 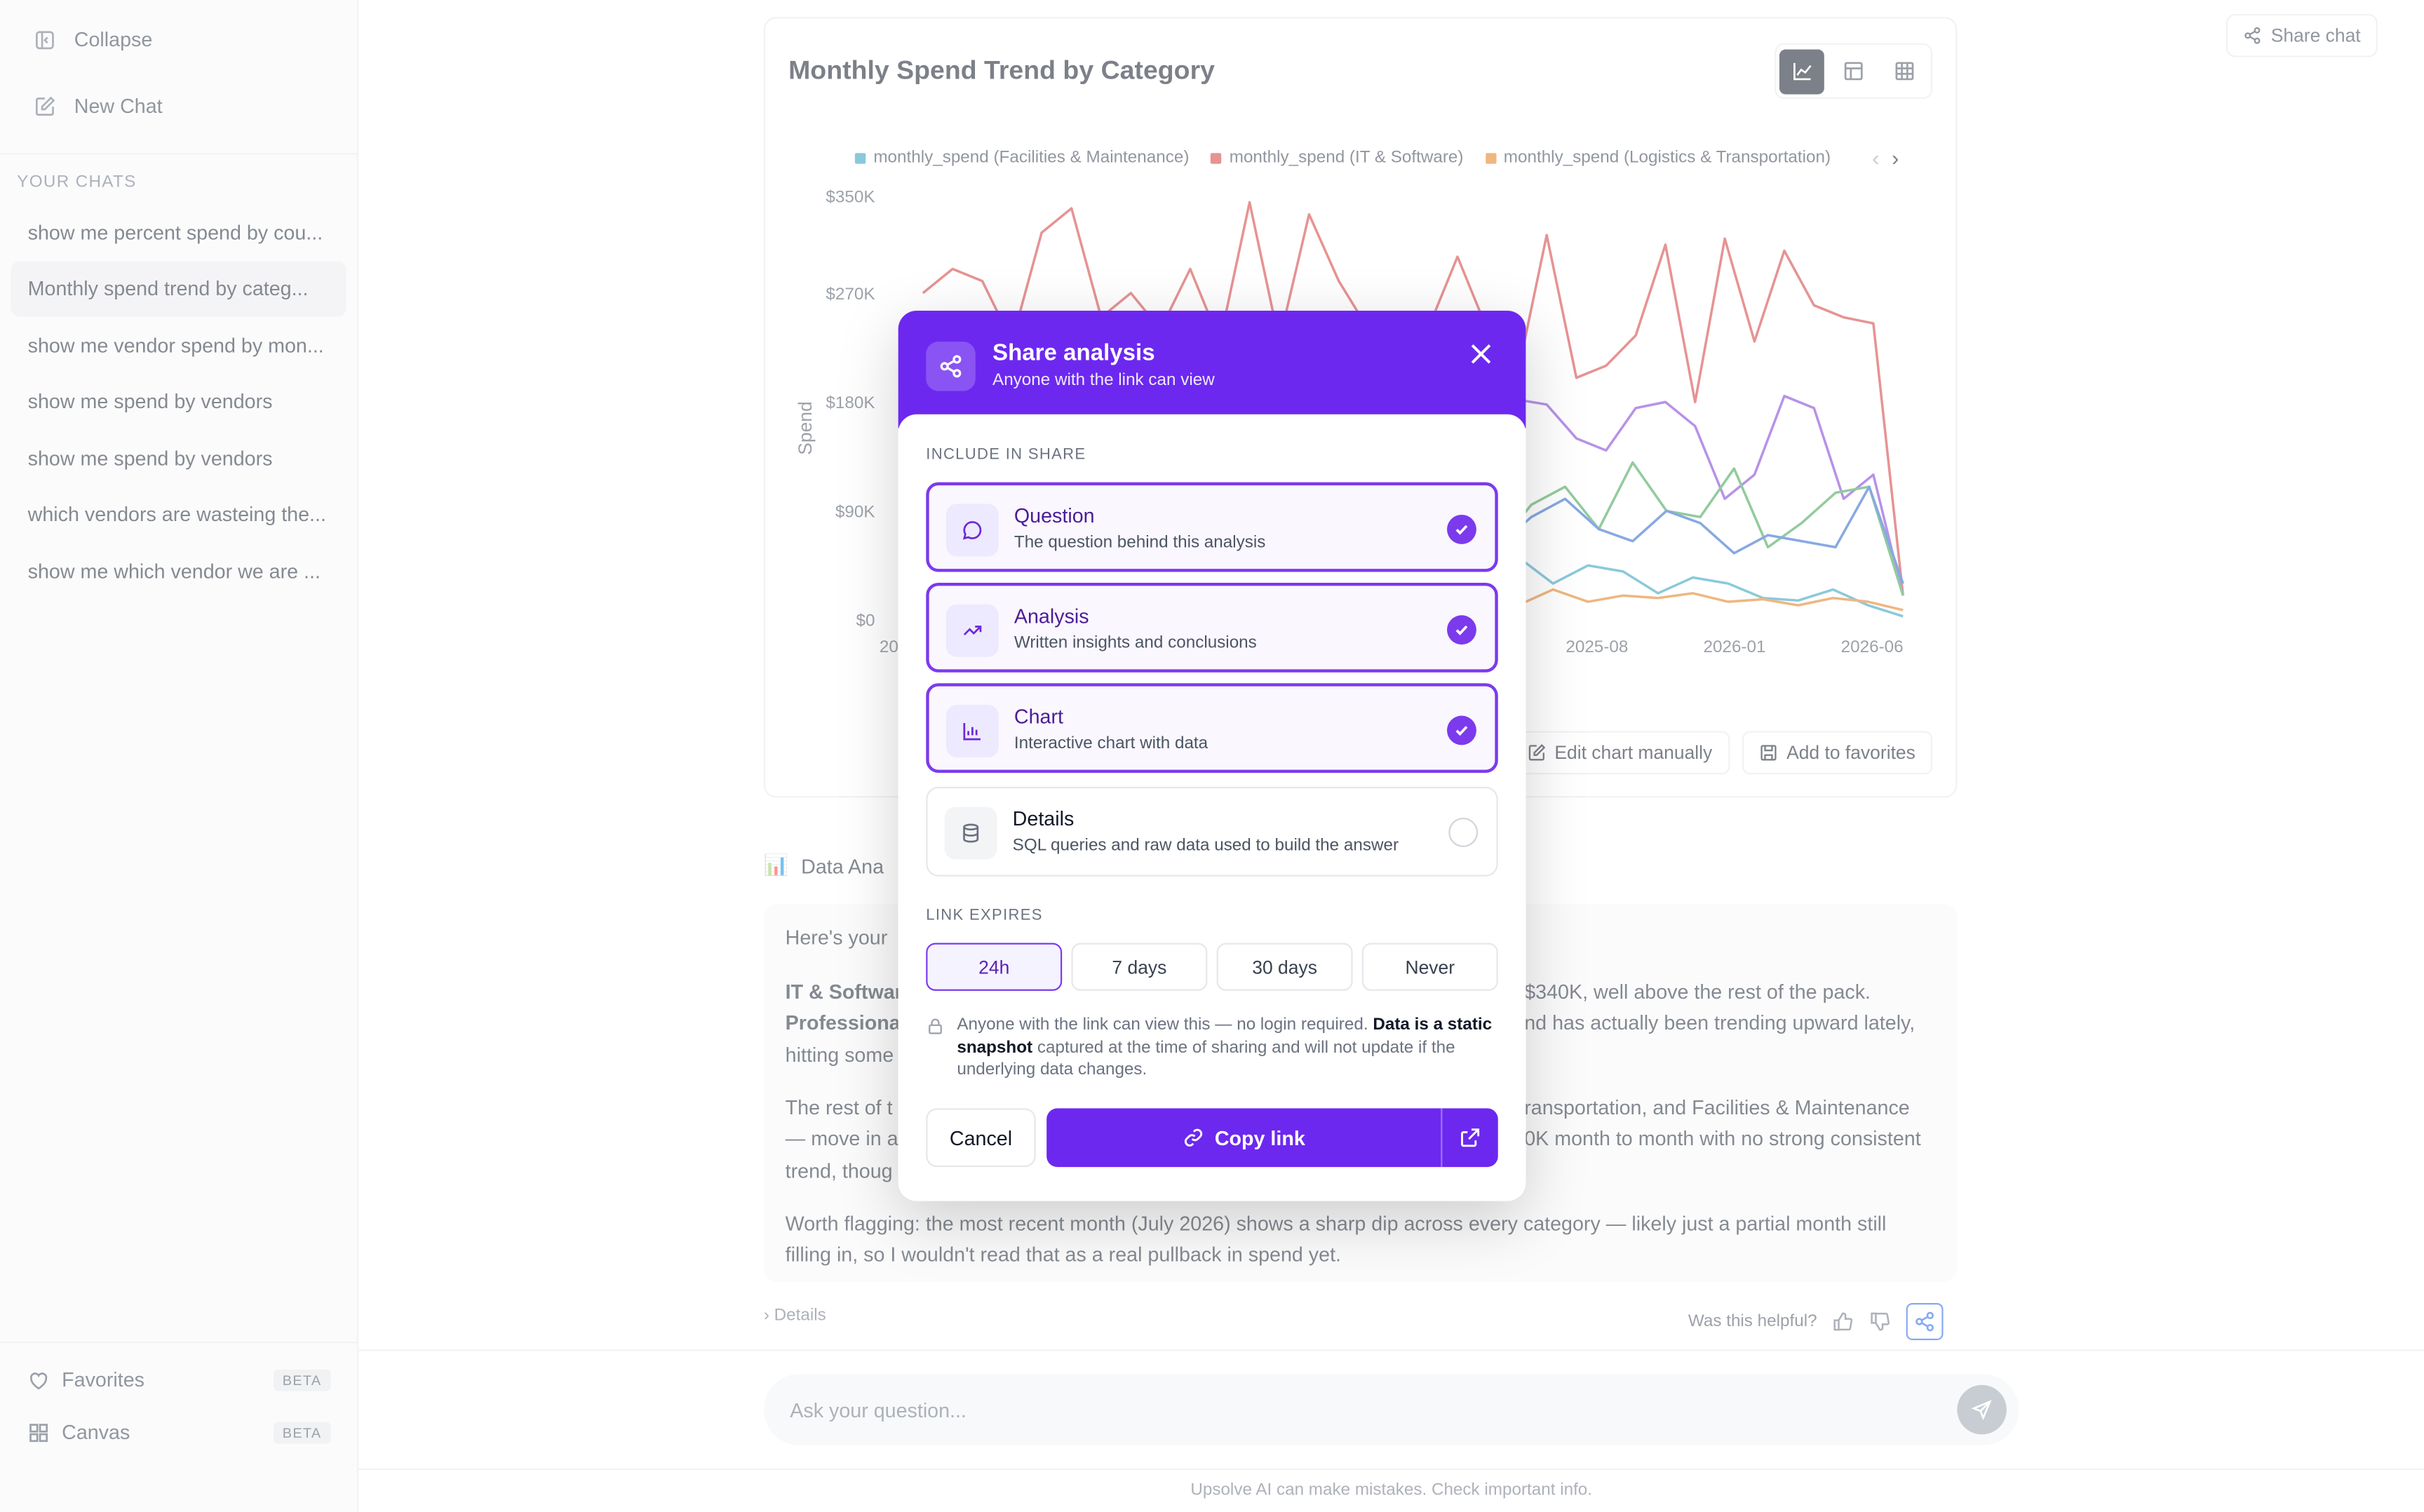 What do you see at coordinates (1212, 728) in the screenshot?
I see `option-chart: Chart Interactive chart with data` at bounding box center [1212, 728].